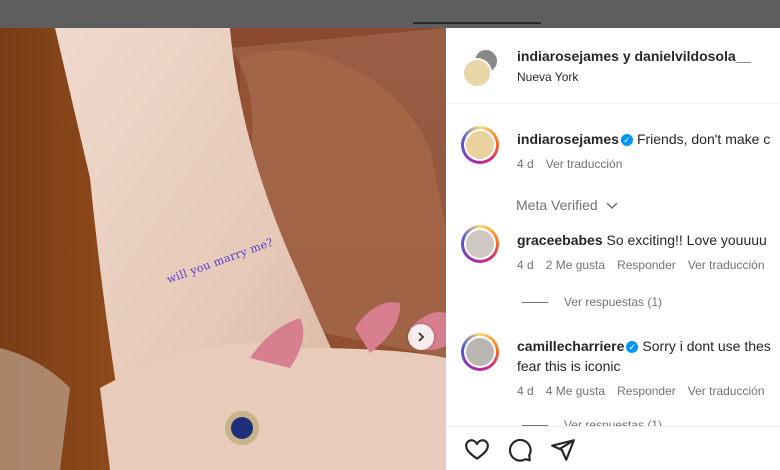 This screenshot has width=780, height=470. I want to click on comment-text: camillecharriere ✓ Sorry i dont use thes, so click(644, 346).